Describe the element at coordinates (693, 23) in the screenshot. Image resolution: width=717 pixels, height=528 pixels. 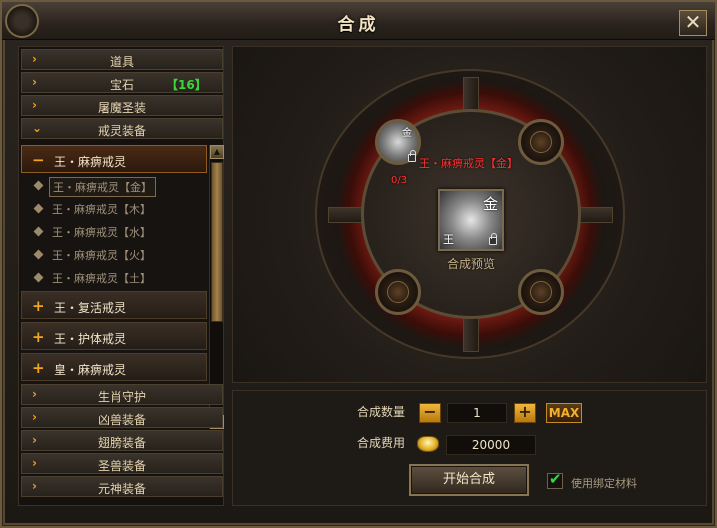
I see `close-button: ✕` at that location.